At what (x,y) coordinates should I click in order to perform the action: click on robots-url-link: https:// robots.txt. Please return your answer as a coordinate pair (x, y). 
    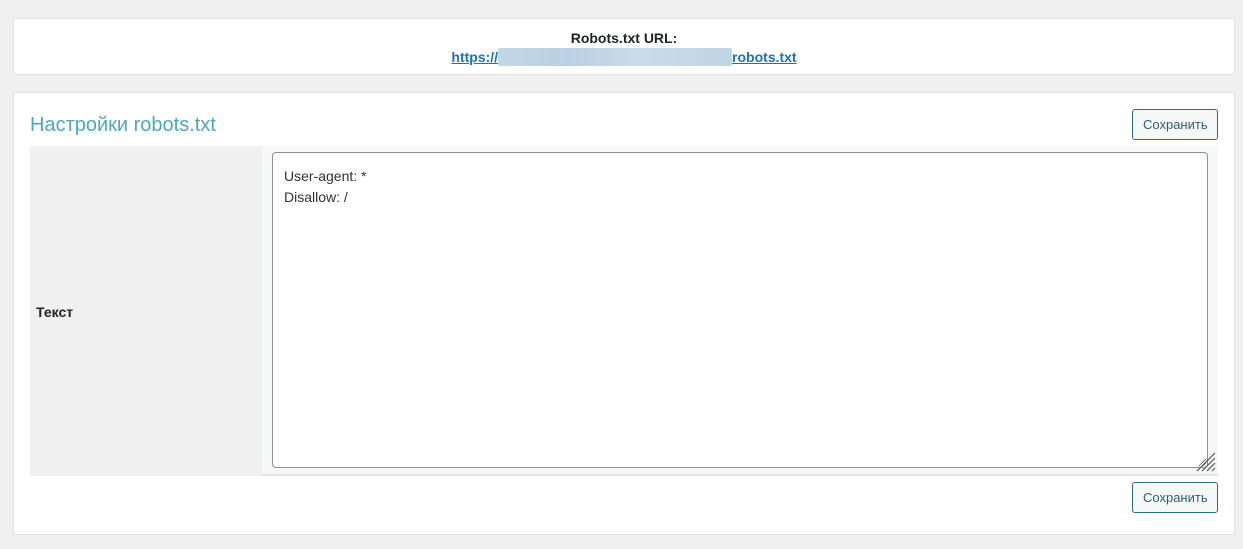
    Looking at the image, I should click on (624, 57).